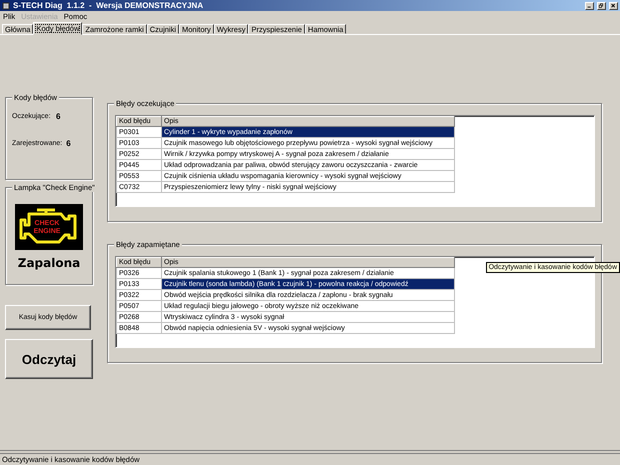 Image resolution: width=620 pixels, height=465 pixels. What do you see at coordinates (589, 6) in the screenshot?
I see `minimize-button` at bounding box center [589, 6].